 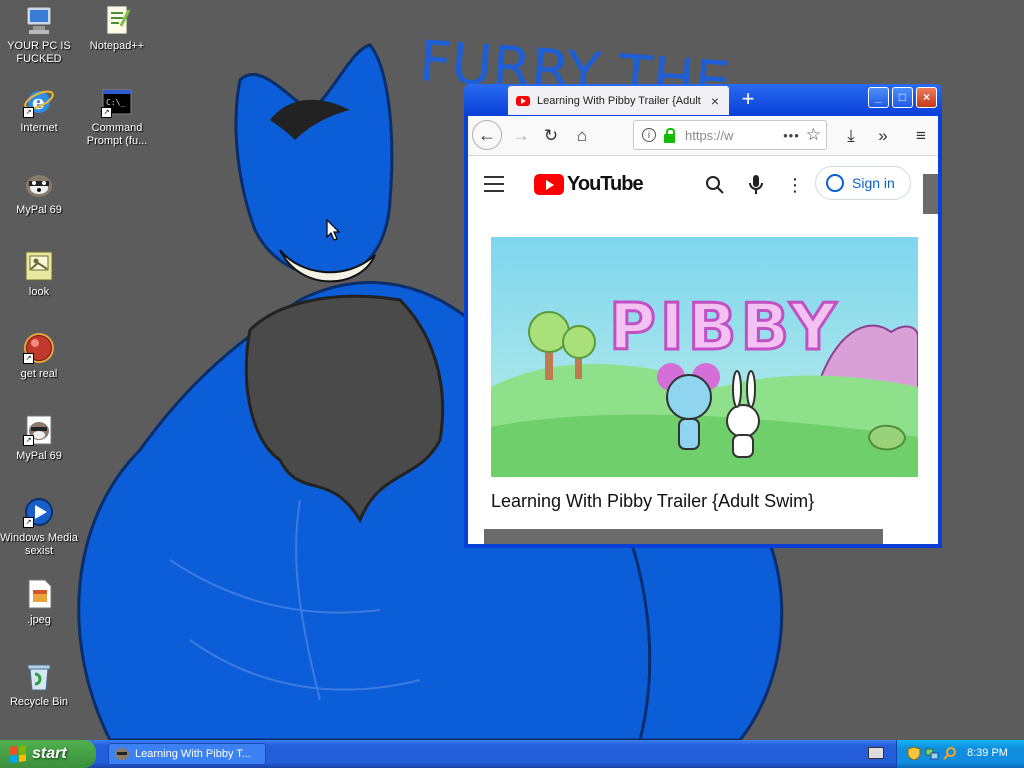 What do you see at coordinates (39, 266) in the screenshot?
I see `image-file-icon` at bounding box center [39, 266].